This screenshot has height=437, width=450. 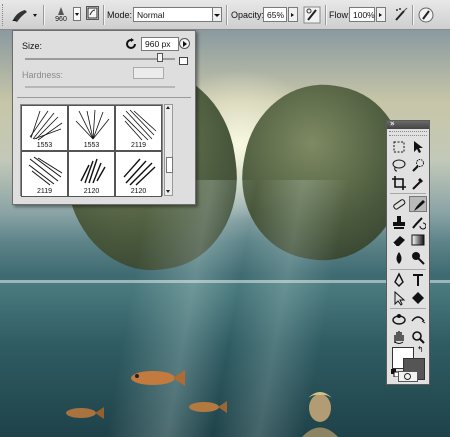 What do you see at coordinates (61, 19) in the screenshot?
I see `brush-size-readout: 960` at bounding box center [61, 19].